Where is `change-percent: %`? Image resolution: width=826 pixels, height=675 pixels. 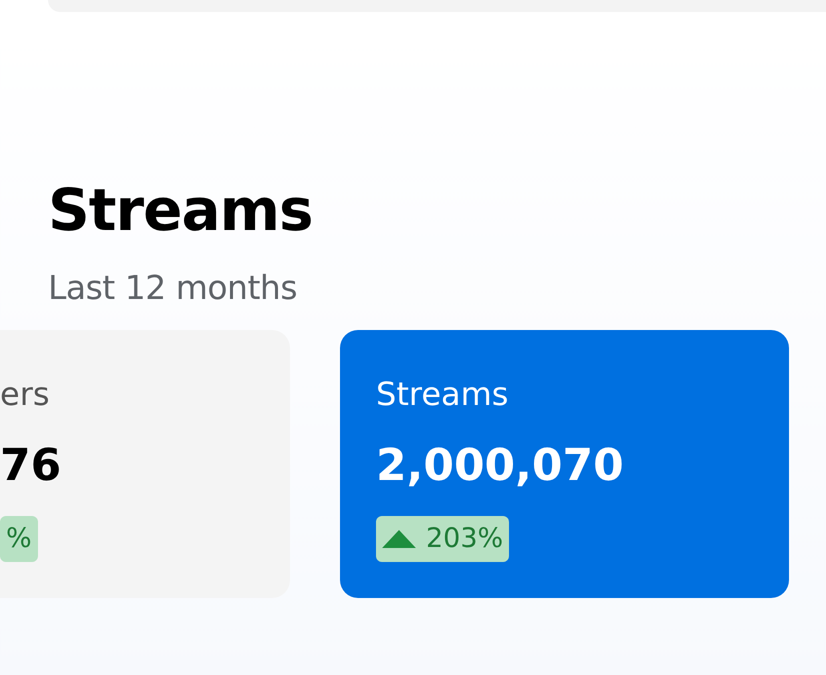
change-percent: % is located at coordinates (19, 539).